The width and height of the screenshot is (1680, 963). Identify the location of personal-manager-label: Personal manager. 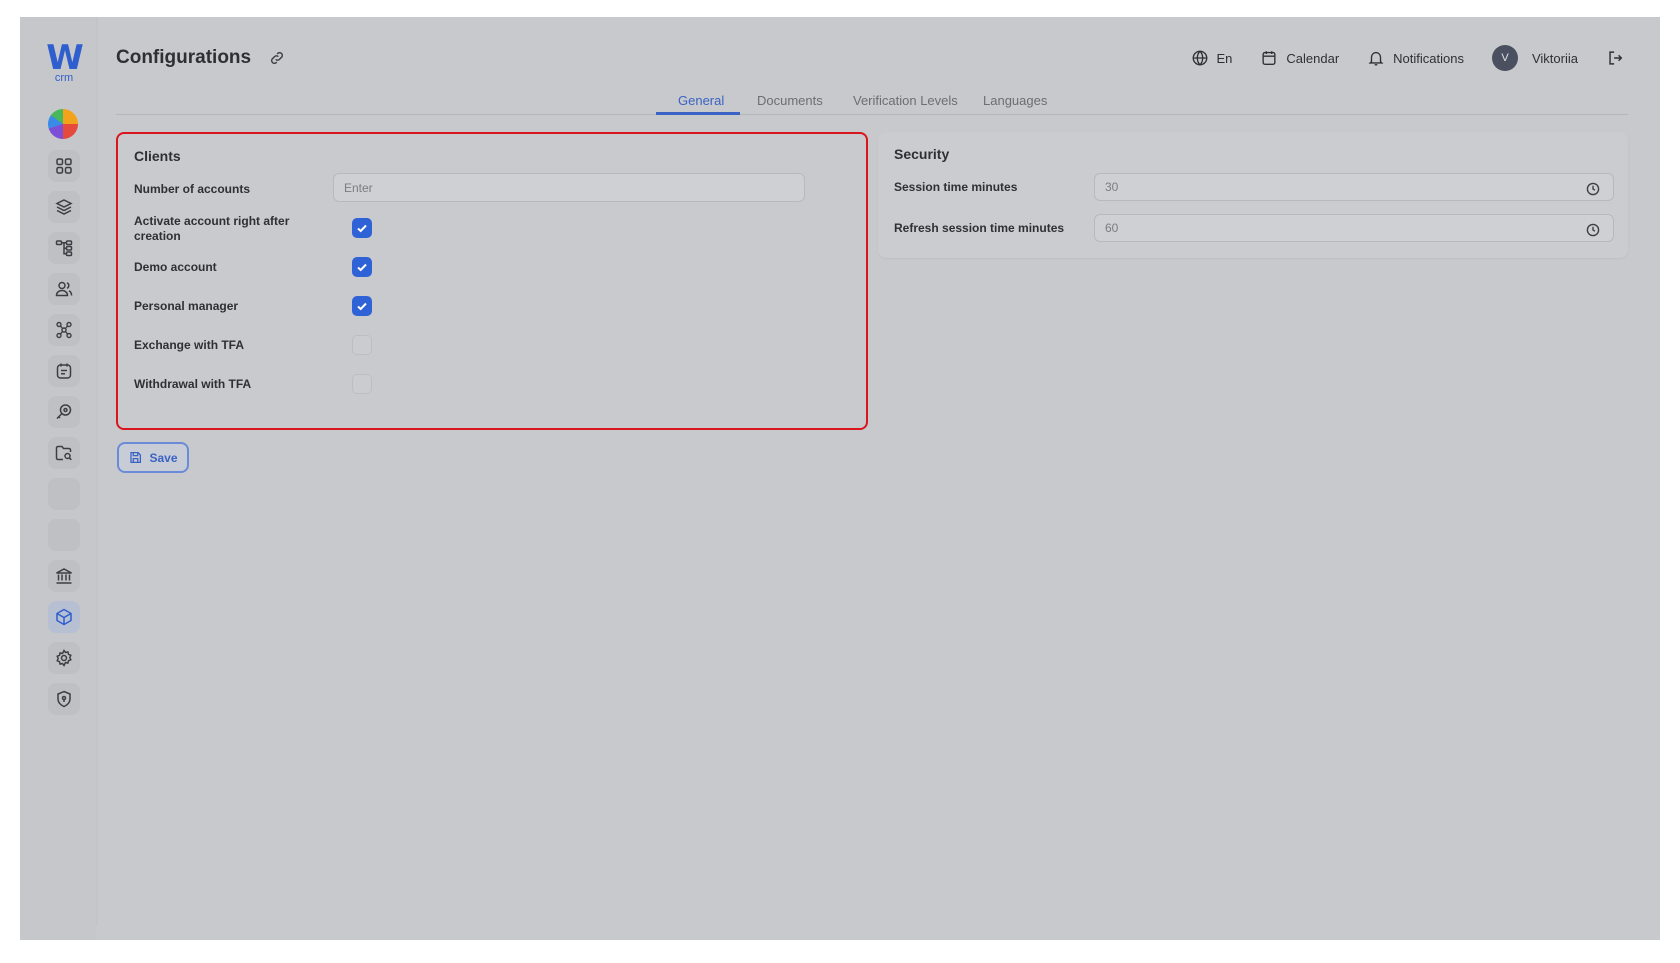
(186, 306).